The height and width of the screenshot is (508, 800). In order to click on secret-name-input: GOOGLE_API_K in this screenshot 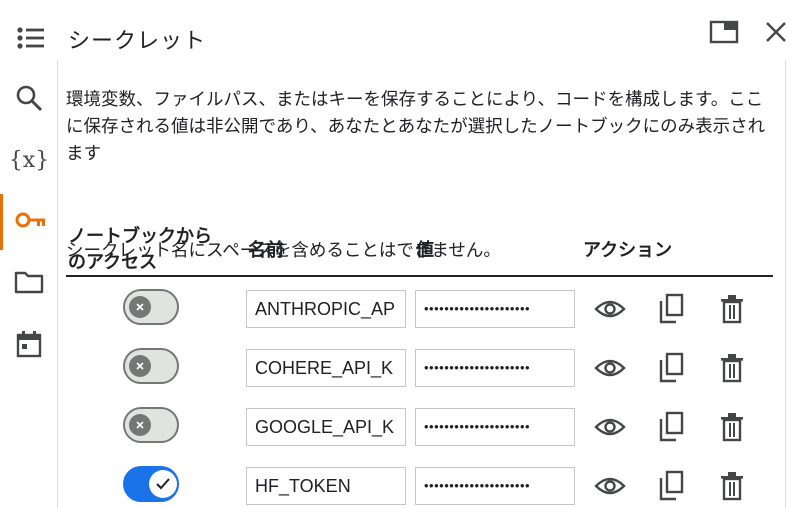, I will do `click(326, 427)`.